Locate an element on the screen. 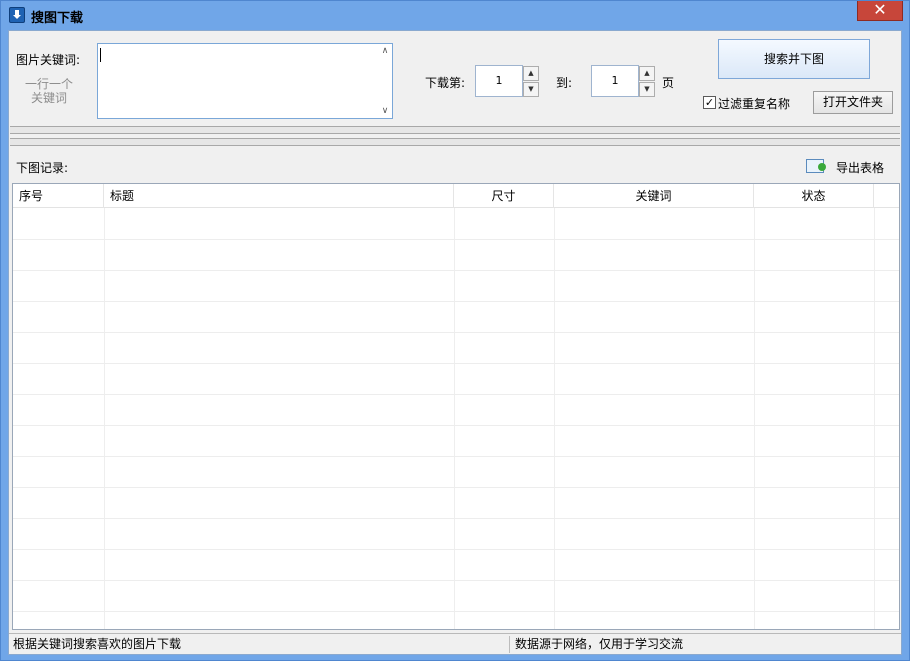 This screenshot has height=661, width=910. column-header-filler is located at coordinates (886, 196).